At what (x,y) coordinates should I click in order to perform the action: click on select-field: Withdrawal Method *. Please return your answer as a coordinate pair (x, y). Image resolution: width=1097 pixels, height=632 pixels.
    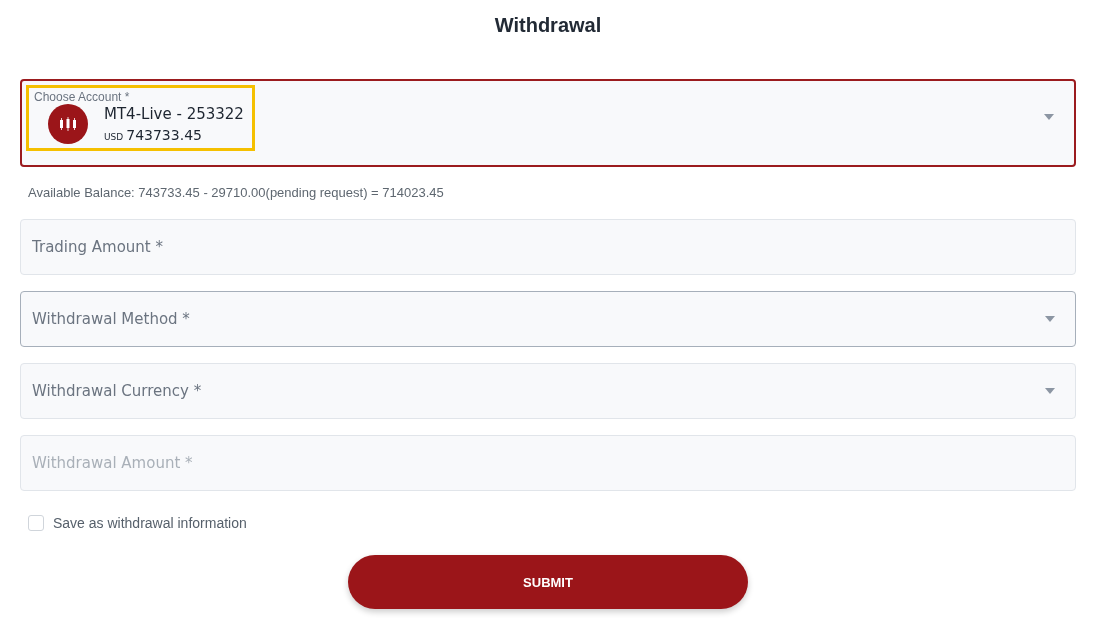
    Looking at the image, I should click on (548, 319).